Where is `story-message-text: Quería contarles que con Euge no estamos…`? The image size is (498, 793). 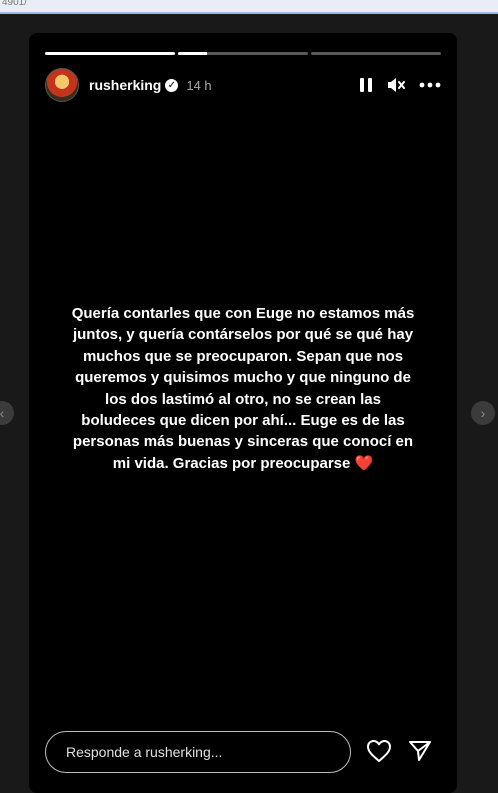
story-message-text: Quería contarles que con Euge no estamos… is located at coordinates (243, 388).